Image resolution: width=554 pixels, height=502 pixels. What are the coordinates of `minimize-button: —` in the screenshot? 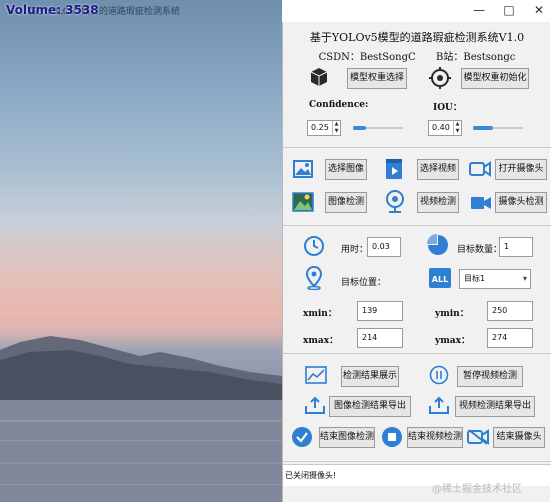 It's located at (479, 10).